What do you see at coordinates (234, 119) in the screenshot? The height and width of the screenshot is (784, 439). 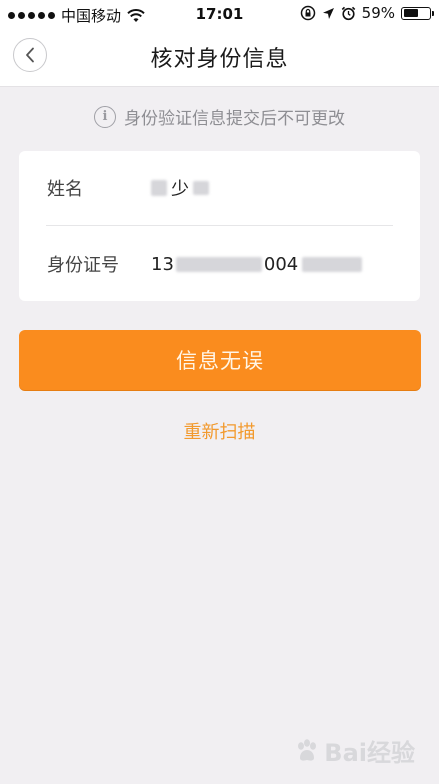 I see `notice-text: 身份验证信息提交后不可更改` at bounding box center [234, 119].